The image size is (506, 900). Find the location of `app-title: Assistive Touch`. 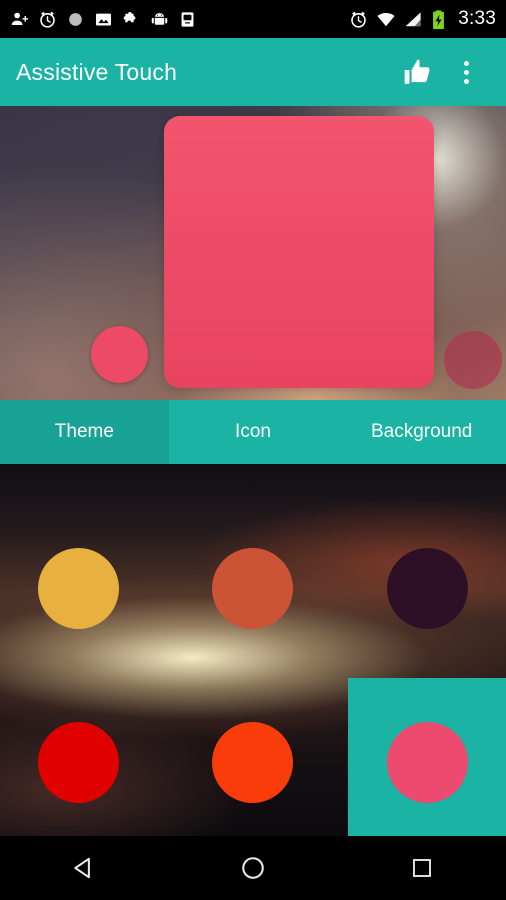

app-title: Assistive Touch is located at coordinates (97, 71).